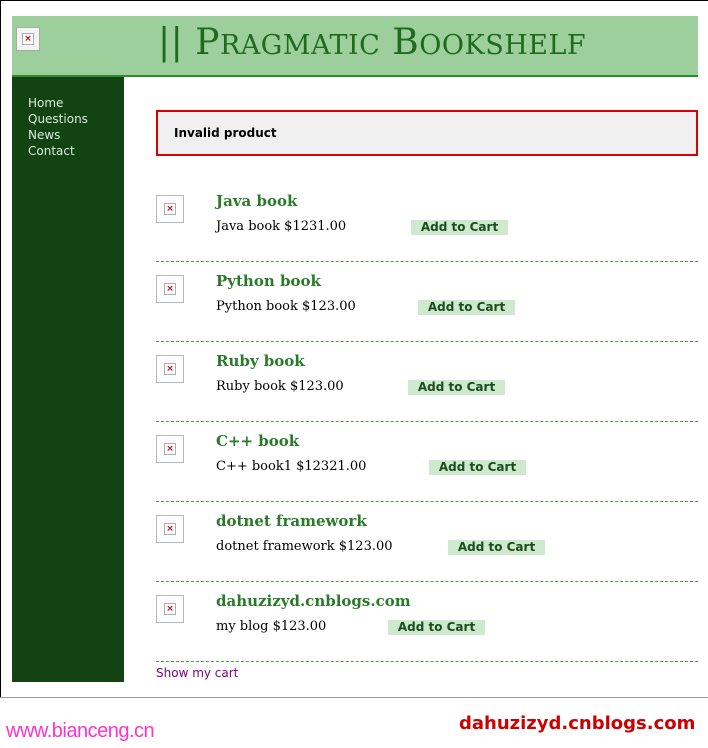  What do you see at coordinates (281, 226) in the screenshot?
I see `product-description: Java book $1231.00` at bounding box center [281, 226].